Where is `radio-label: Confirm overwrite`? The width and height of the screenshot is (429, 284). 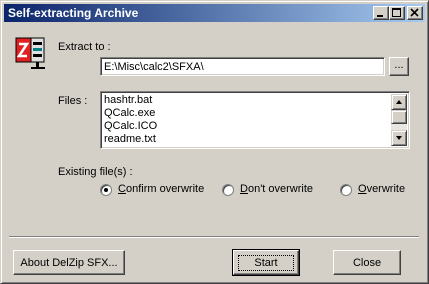 radio-label: Confirm overwrite is located at coordinates (161, 189).